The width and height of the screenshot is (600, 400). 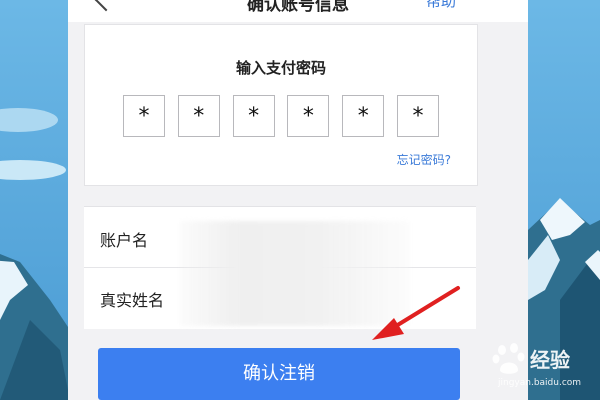 What do you see at coordinates (441, 5) in the screenshot?
I see `help-link: 帮助` at bounding box center [441, 5].